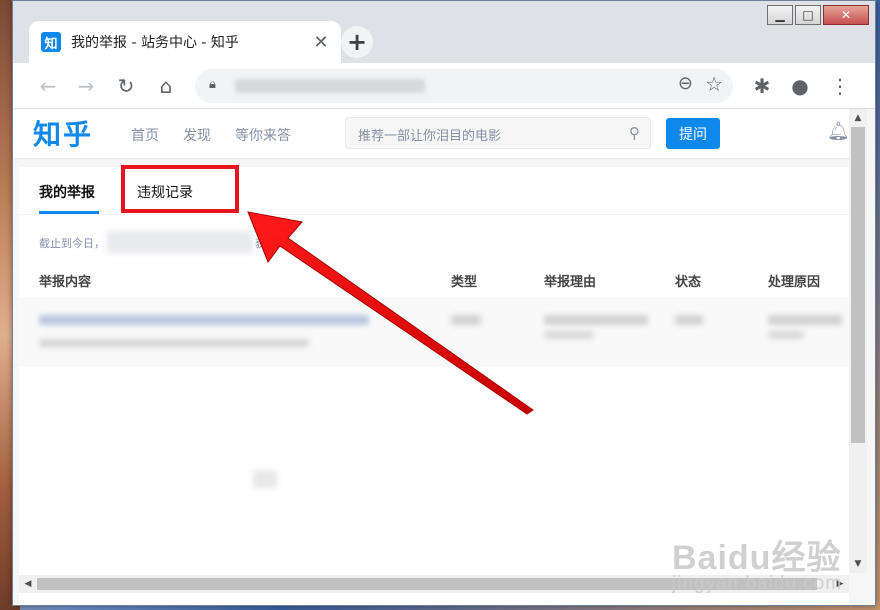 The image size is (880, 610). Describe the element at coordinates (155, 43) in the screenshot. I see `tab-title: 我的举报 - 站务中心 - 知乎` at that location.